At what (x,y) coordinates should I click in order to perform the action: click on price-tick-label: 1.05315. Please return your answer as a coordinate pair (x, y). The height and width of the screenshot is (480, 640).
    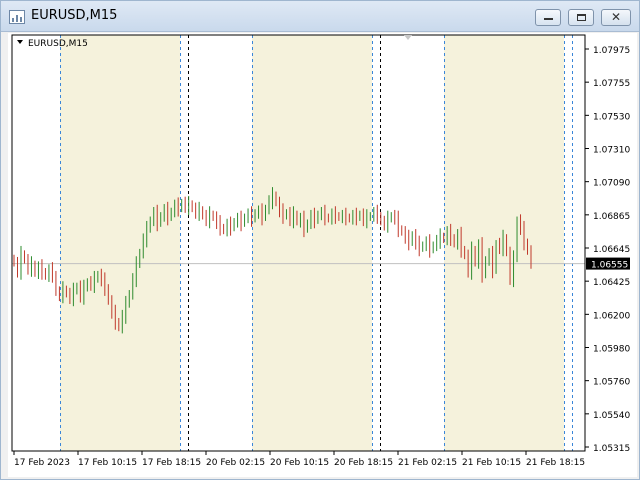
    Looking at the image, I should click on (611, 449).